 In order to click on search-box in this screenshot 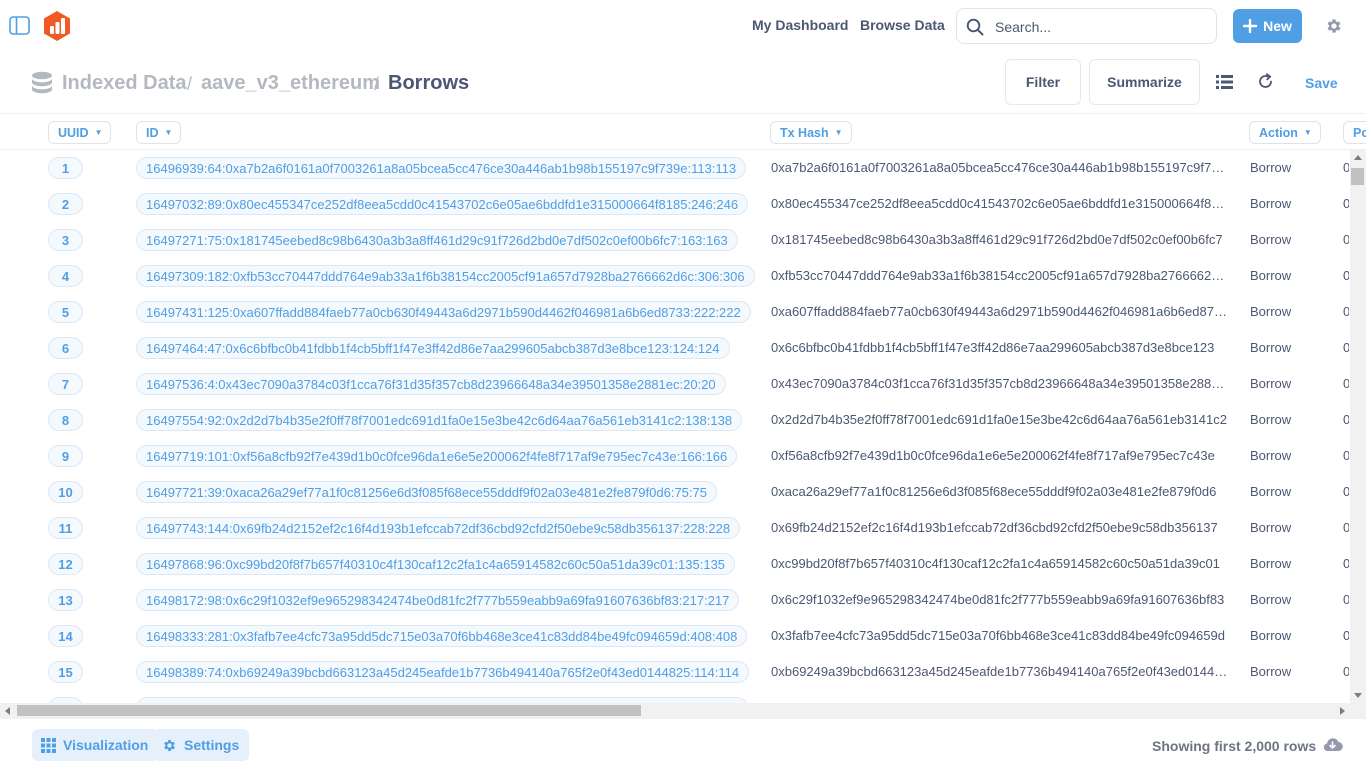, I will do `click(1086, 26)`.